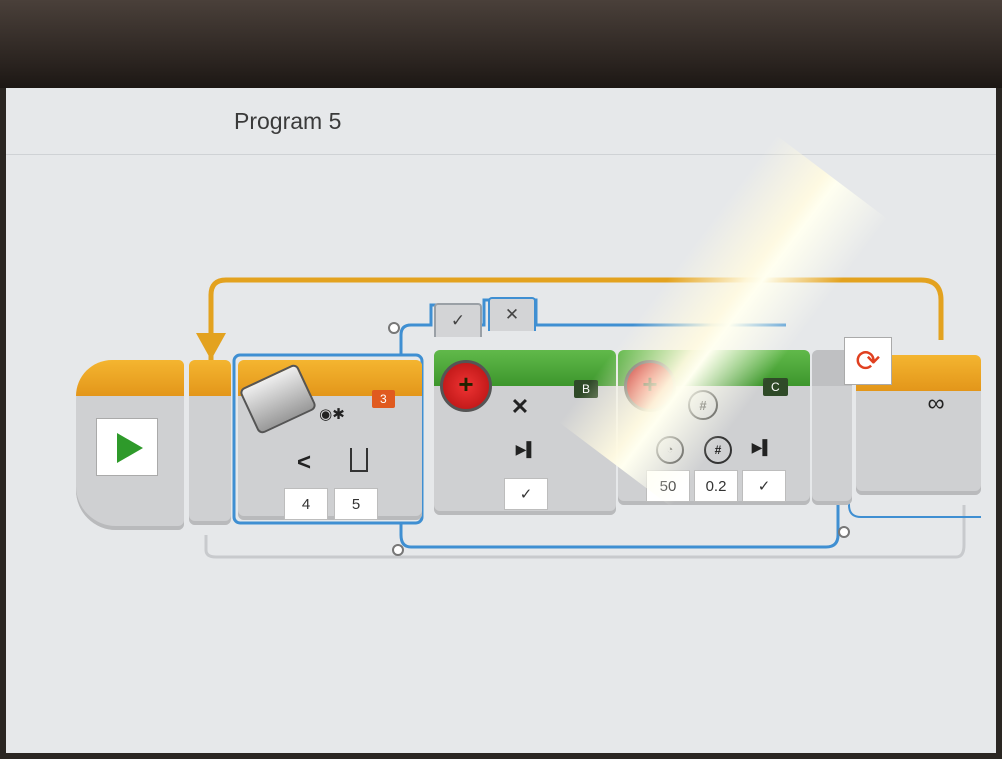  I want to click on program-title: Program 5, so click(288, 121).